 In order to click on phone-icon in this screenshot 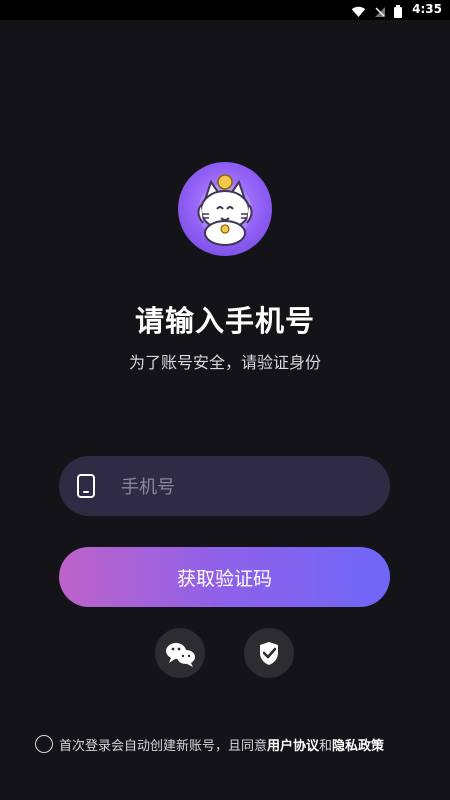, I will do `click(86, 486)`.